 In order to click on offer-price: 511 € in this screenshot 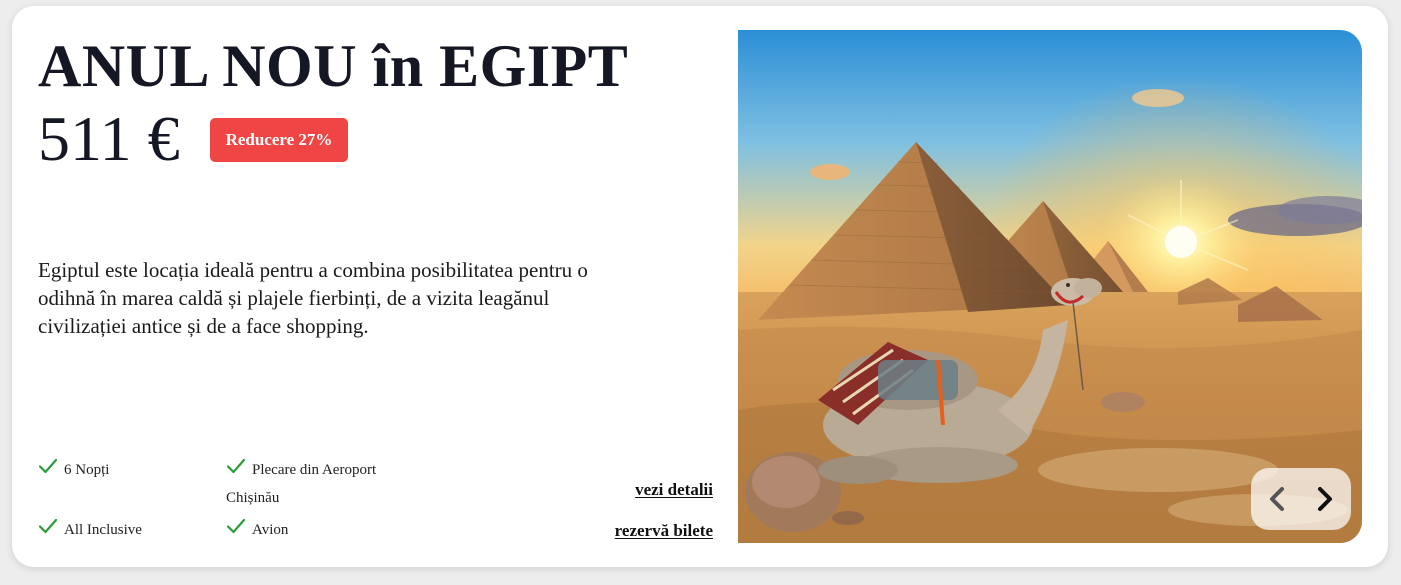, I will do `click(109, 138)`.